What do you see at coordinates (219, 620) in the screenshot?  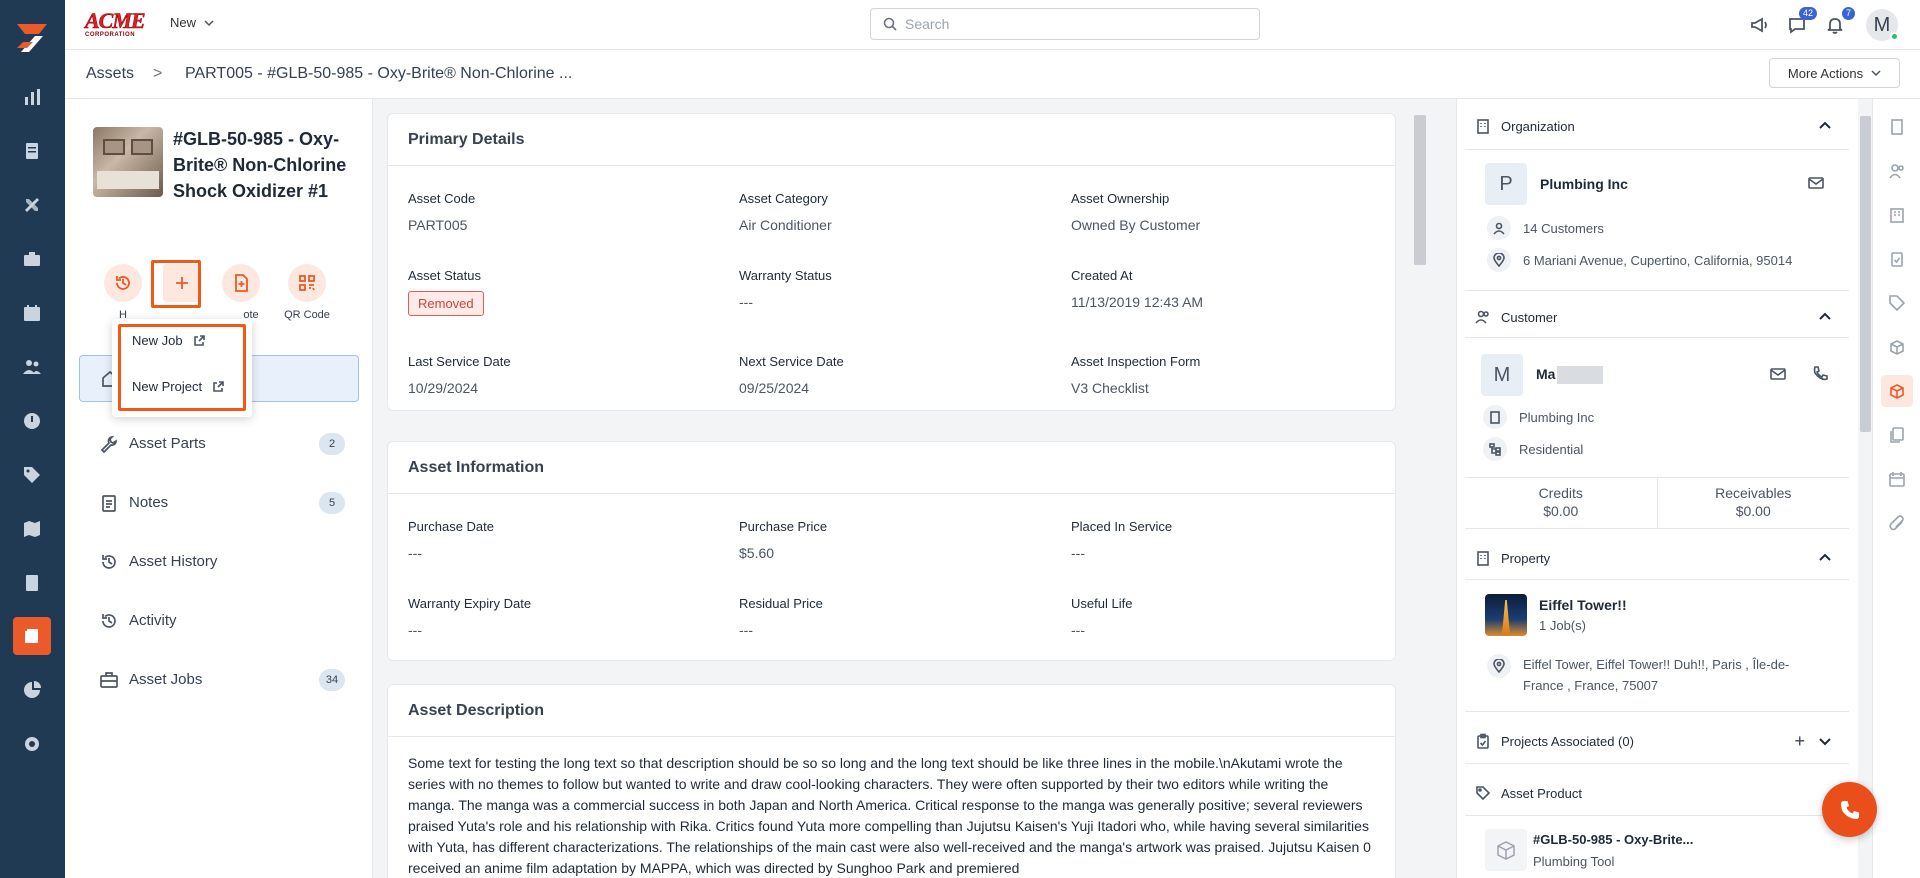 I see `nav-activity: Activity` at bounding box center [219, 620].